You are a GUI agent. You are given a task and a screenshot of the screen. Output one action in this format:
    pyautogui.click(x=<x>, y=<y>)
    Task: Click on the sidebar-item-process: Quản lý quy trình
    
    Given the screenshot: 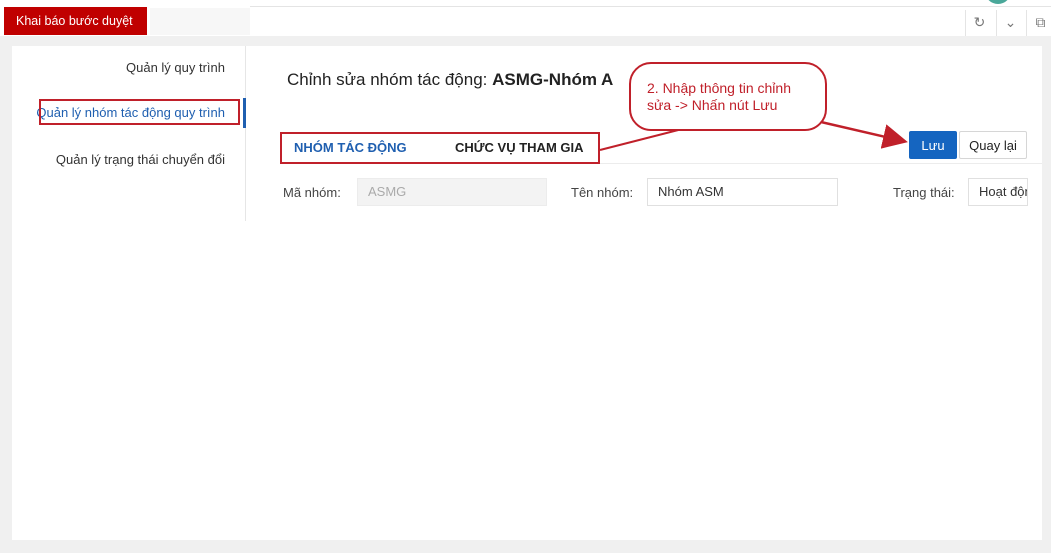 What is the action you would take?
    pyautogui.click(x=175, y=67)
    